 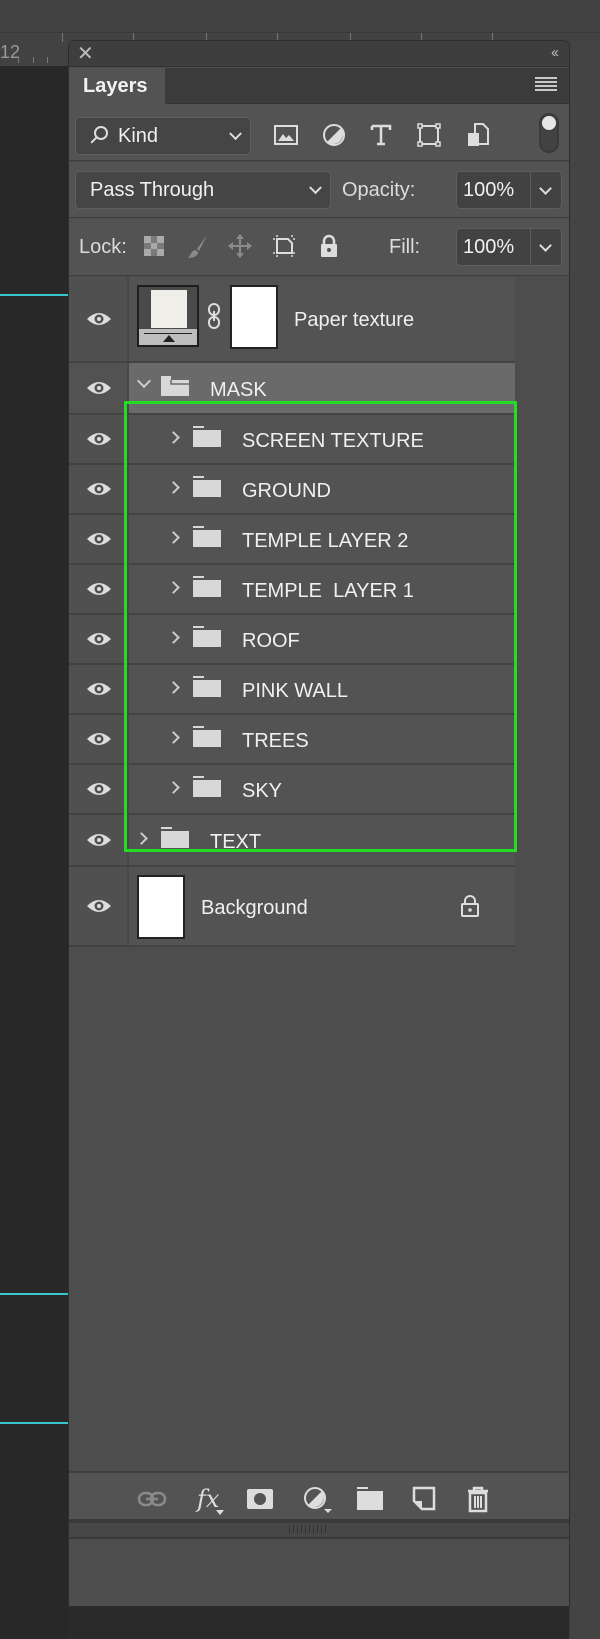 What do you see at coordinates (292, 320) in the screenshot?
I see `layer-row-paper-texture: Paper texture` at bounding box center [292, 320].